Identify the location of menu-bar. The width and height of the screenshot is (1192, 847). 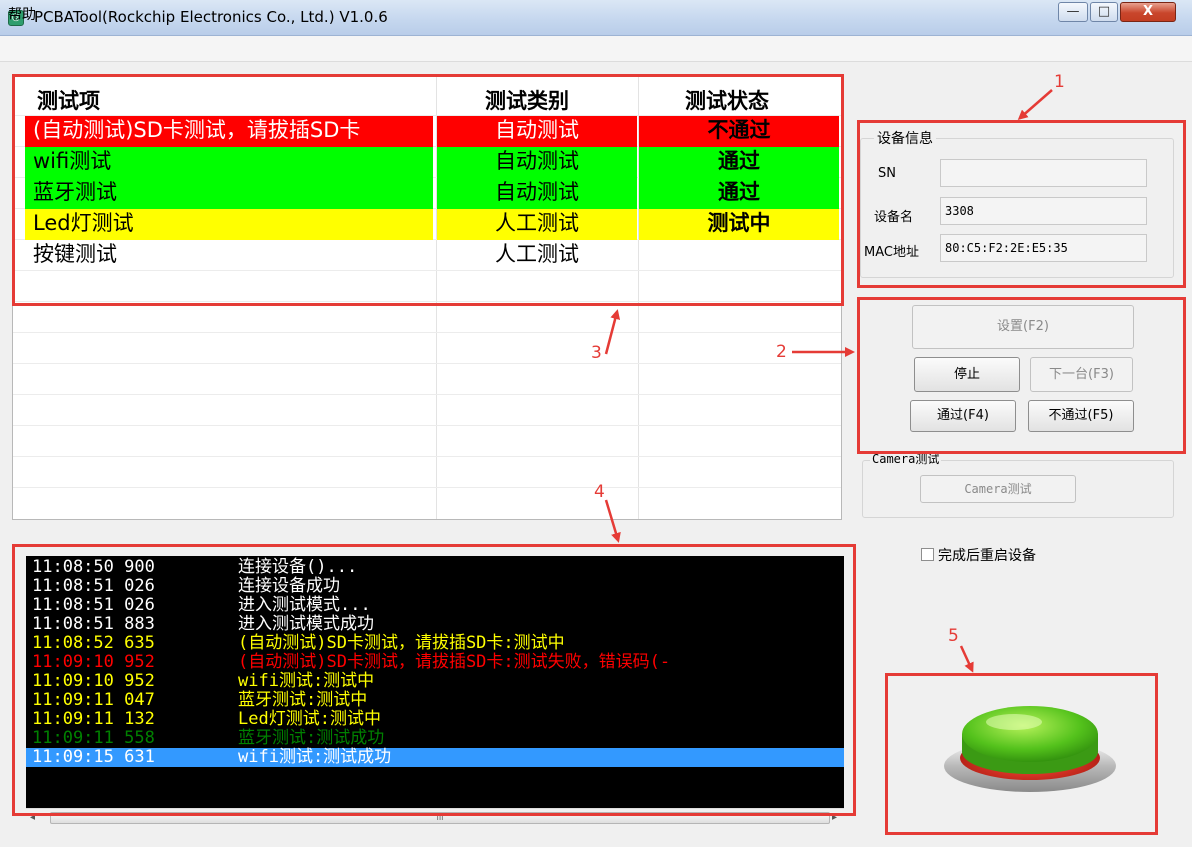
(596, 49).